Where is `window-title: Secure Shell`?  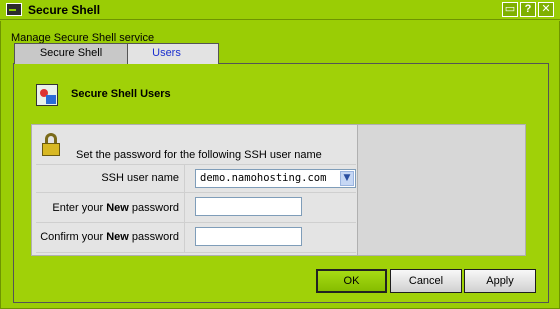 window-title: Secure Shell is located at coordinates (64, 10).